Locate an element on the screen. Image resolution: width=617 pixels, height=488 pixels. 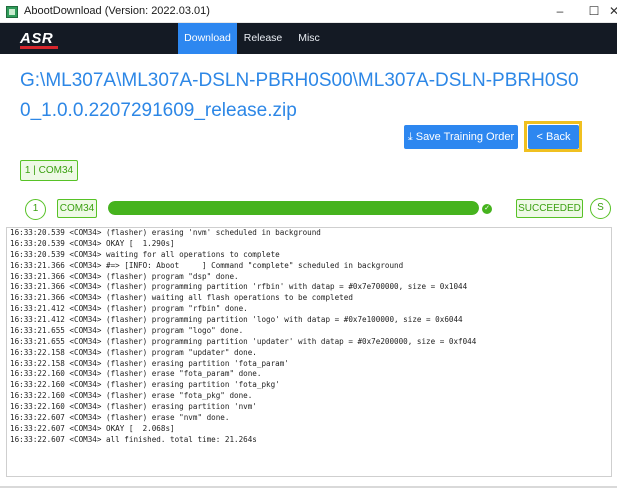
download-progress-bar is located at coordinates (293, 208).